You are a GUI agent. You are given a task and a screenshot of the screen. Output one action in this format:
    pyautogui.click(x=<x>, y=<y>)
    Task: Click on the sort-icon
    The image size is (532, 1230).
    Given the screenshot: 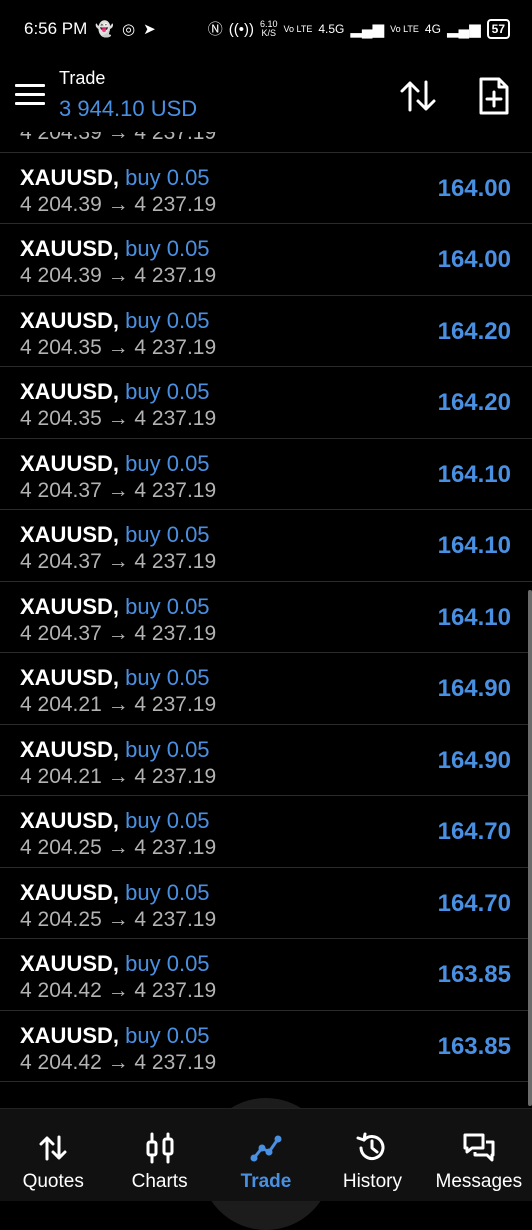 What is the action you would take?
    pyautogui.click(x=418, y=96)
    